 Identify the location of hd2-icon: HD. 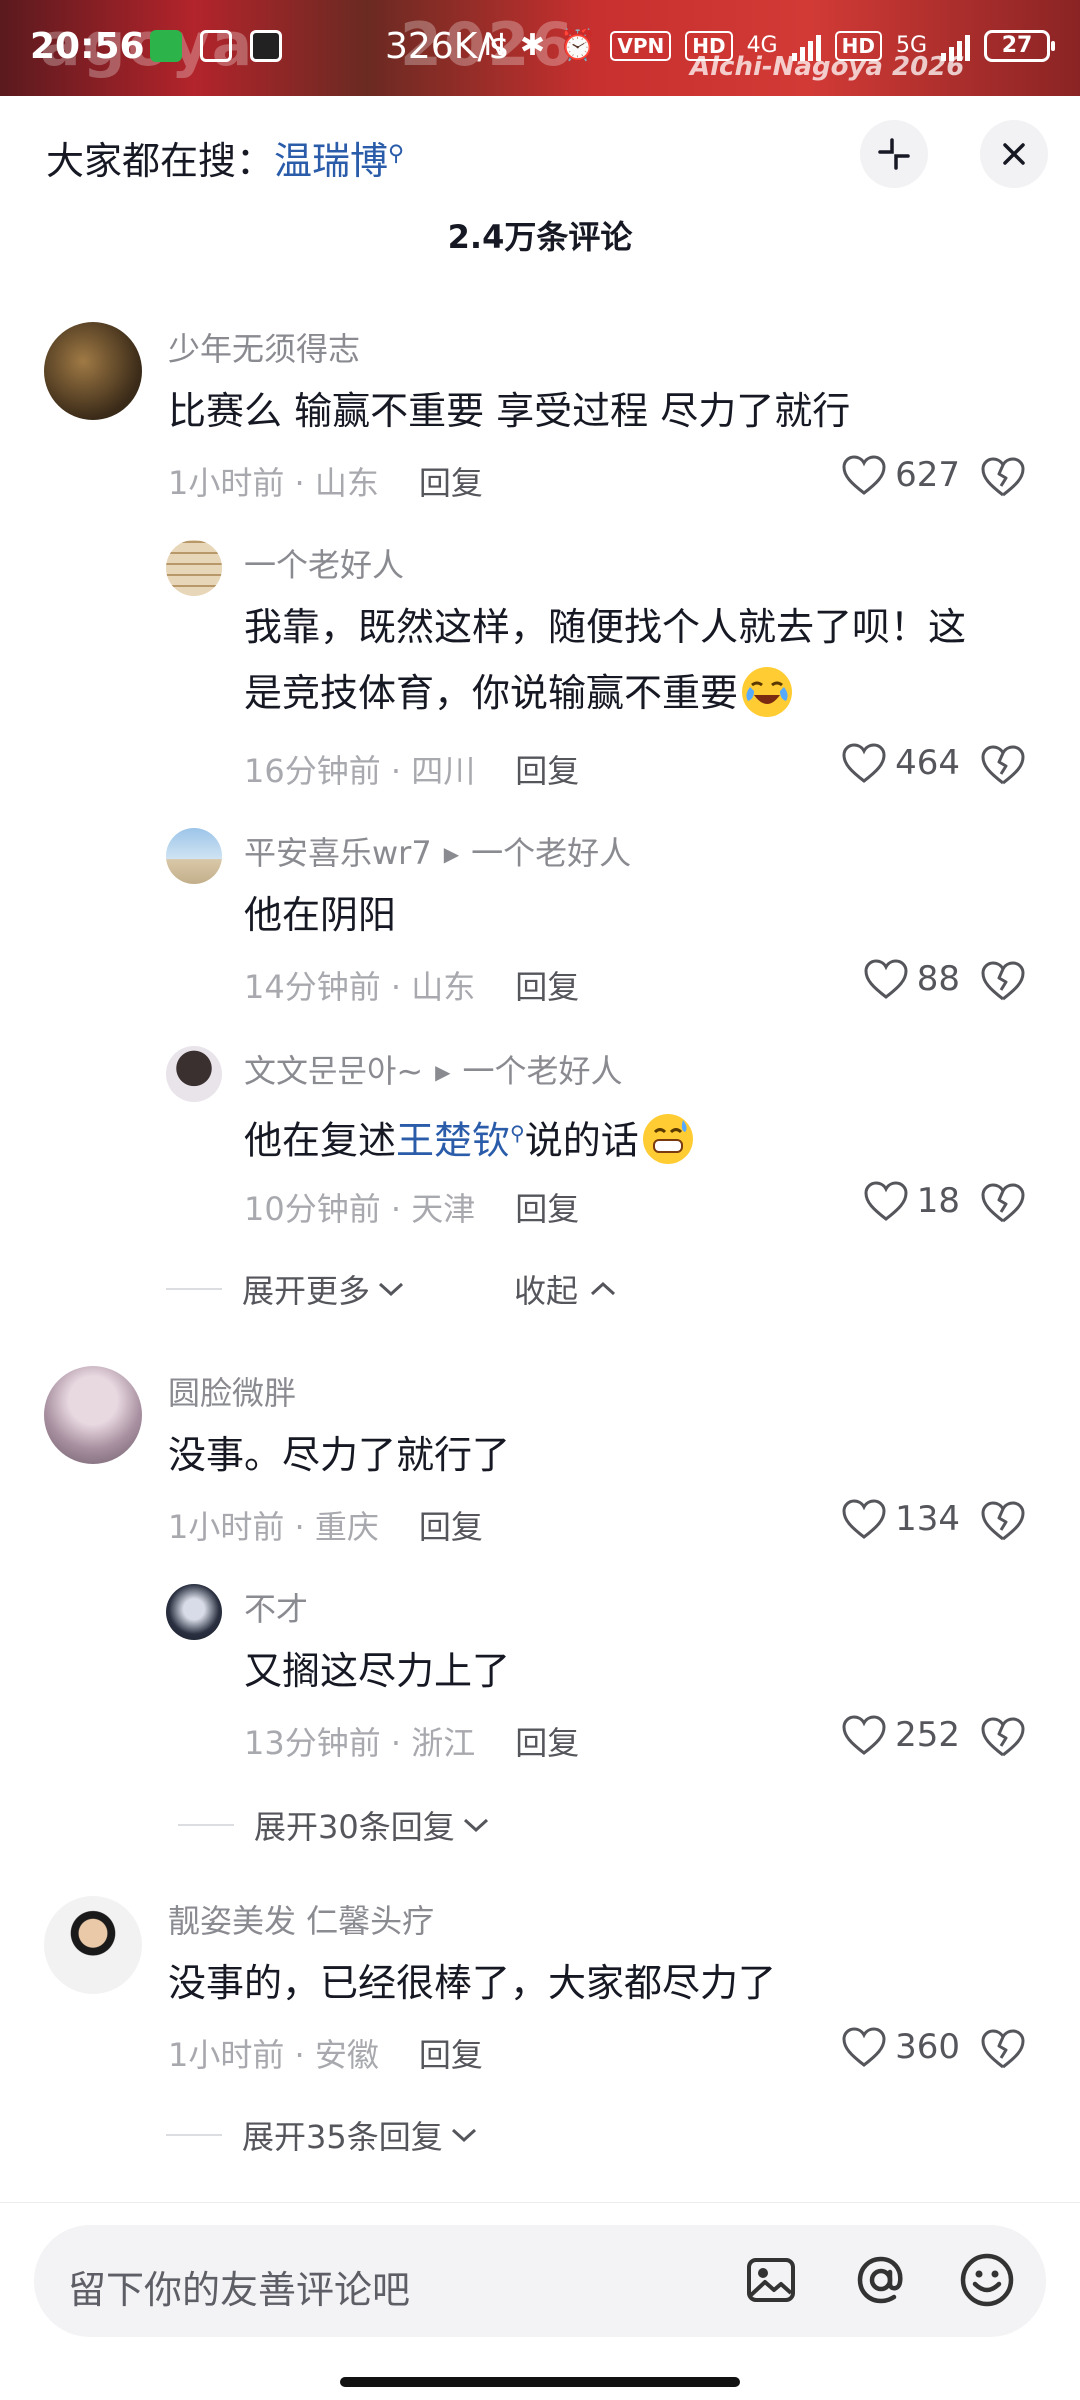
(858, 45).